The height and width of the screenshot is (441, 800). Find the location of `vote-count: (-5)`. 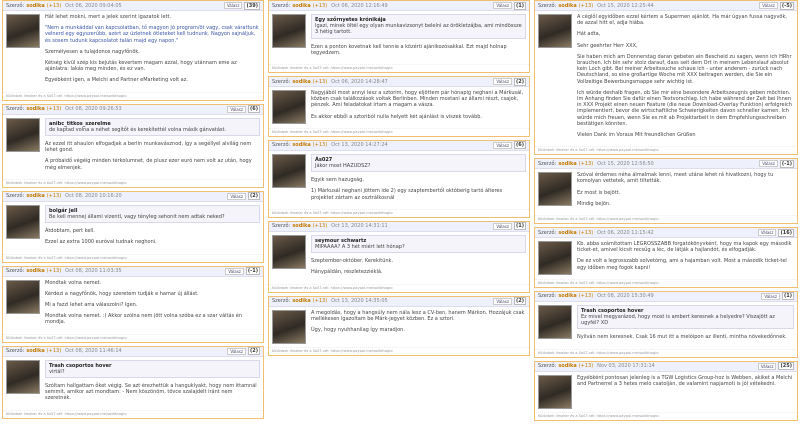

vote-count: (-5) is located at coordinates (786, 5).